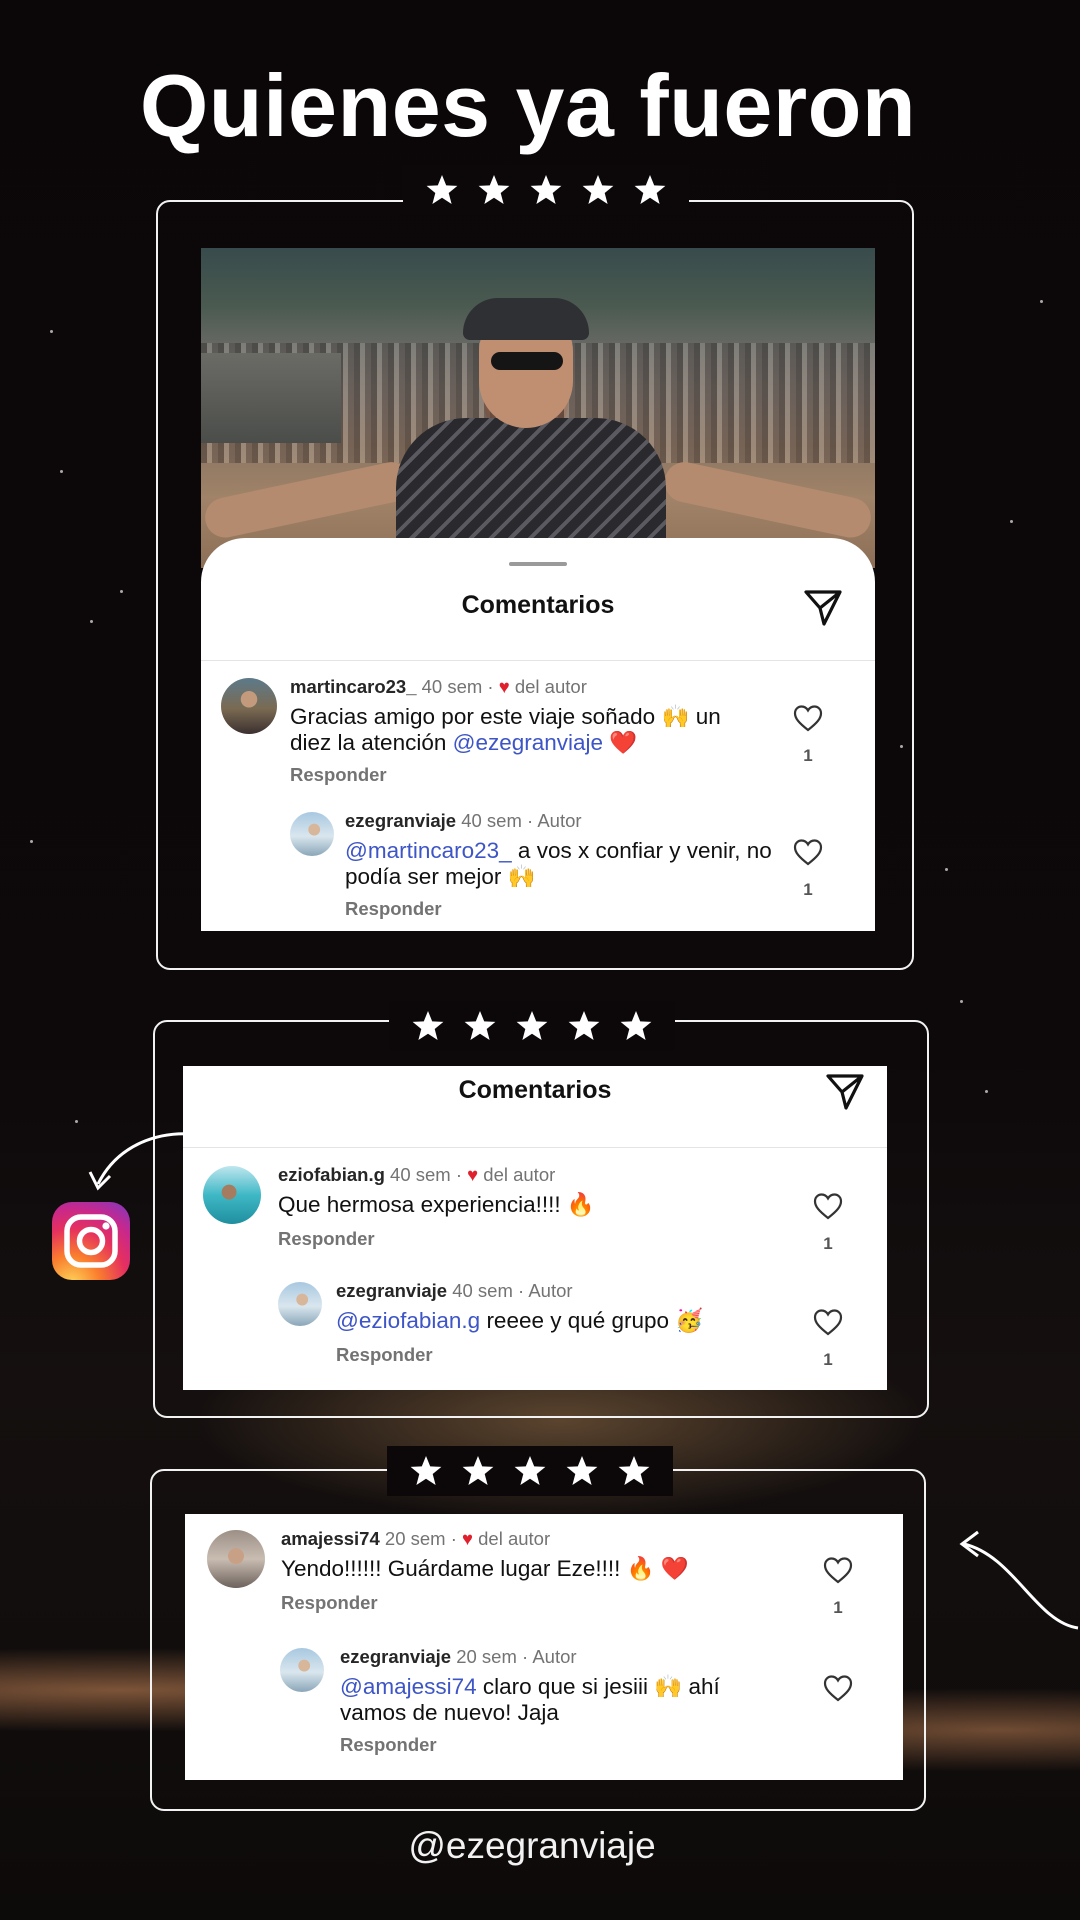 This screenshot has width=1080, height=1920. I want to click on comment-text-part: Yendo!!!!!! Guárdame lugar Eze!!!! 🔥 ❤️, so click(485, 1568).